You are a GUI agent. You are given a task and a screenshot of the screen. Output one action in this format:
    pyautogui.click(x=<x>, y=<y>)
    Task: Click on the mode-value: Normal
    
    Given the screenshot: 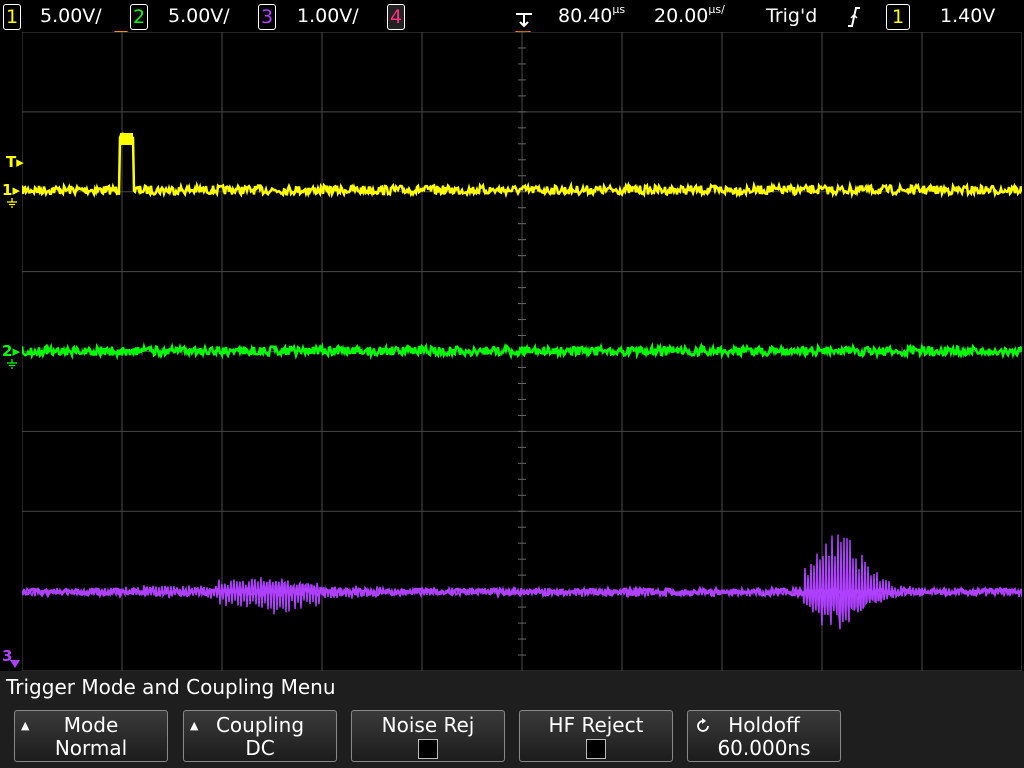 What is the action you would take?
    pyautogui.click(x=91, y=748)
    